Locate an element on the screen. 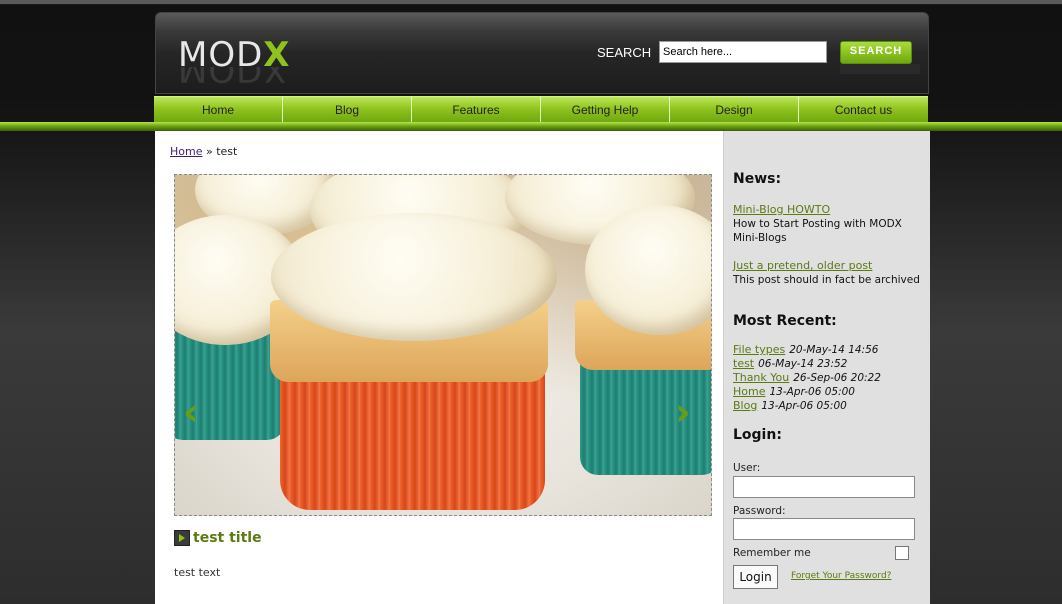 The image size is (1062, 604). chevron-left-icon: ‹ is located at coordinates (191, 412).